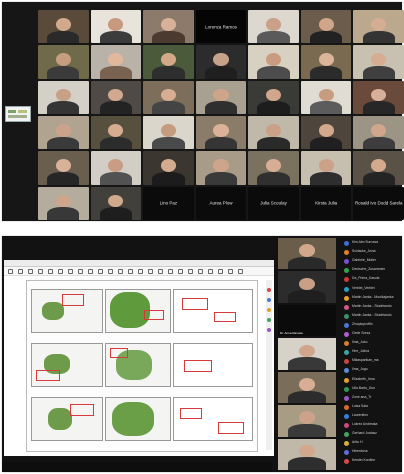 The image size is (404, 474). What do you see at coordinates (346, 289) in the screenshot?
I see `participant-avatar` at bounding box center [346, 289].